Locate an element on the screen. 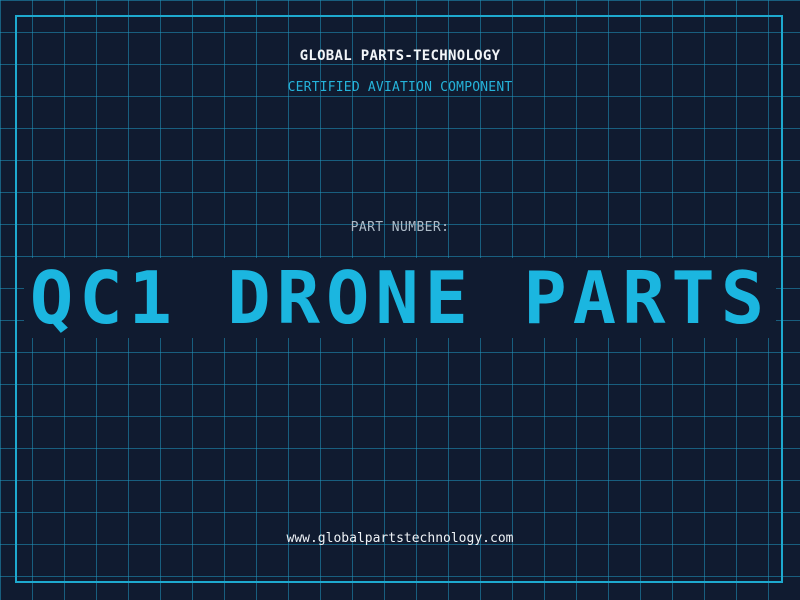 This screenshot has height=600, width=800. company-name: GLOBAL PARTS-TECHNOLOGY is located at coordinates (400, 56).